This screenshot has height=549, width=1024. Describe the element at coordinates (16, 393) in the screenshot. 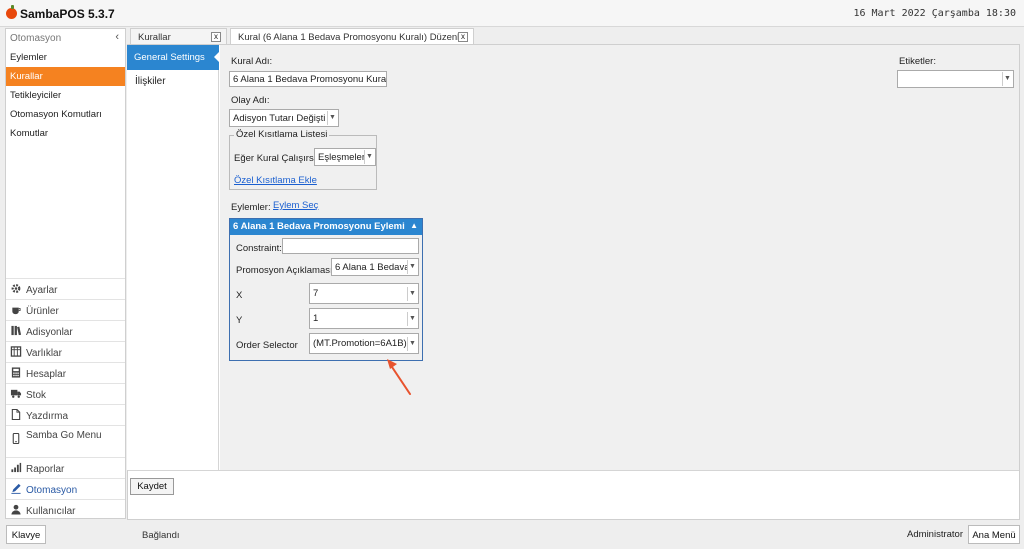

I see `truck-icon` at that location.